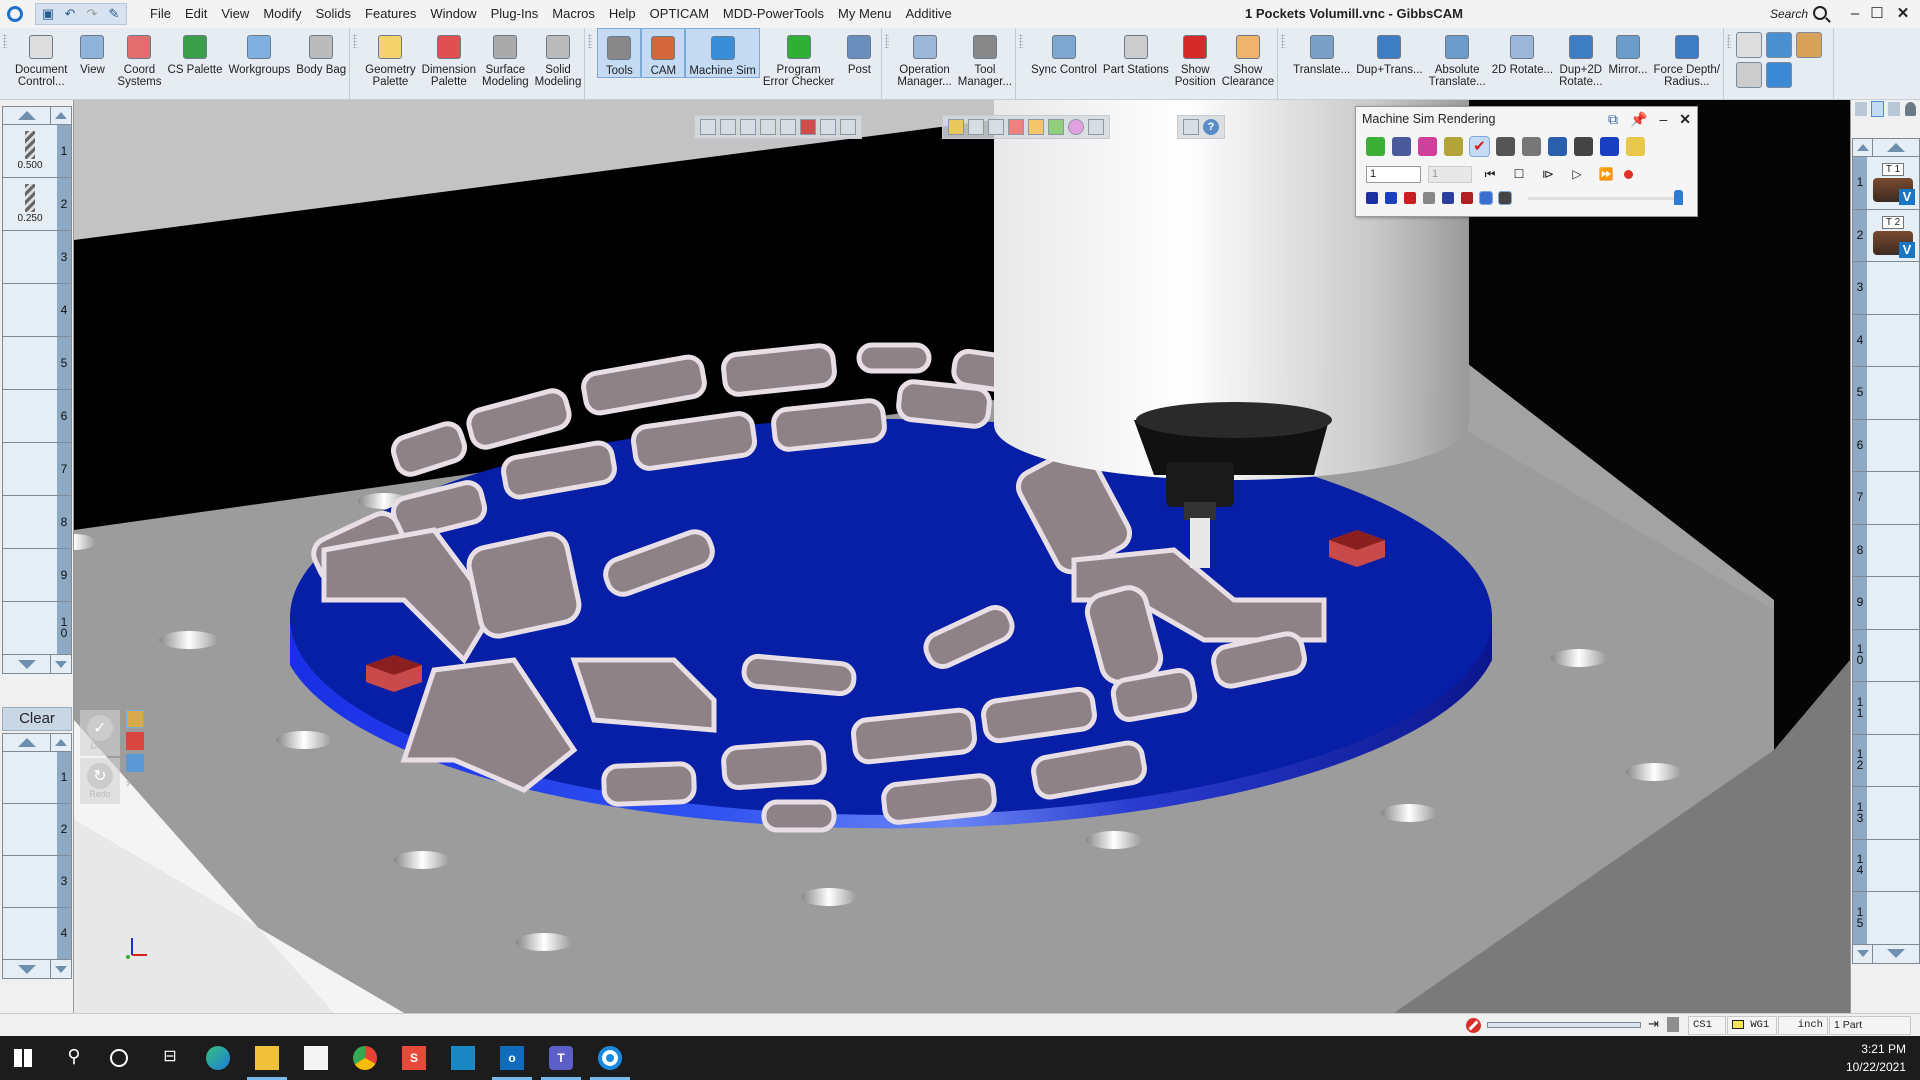  I want to click on box-icon, so click(996, 127).